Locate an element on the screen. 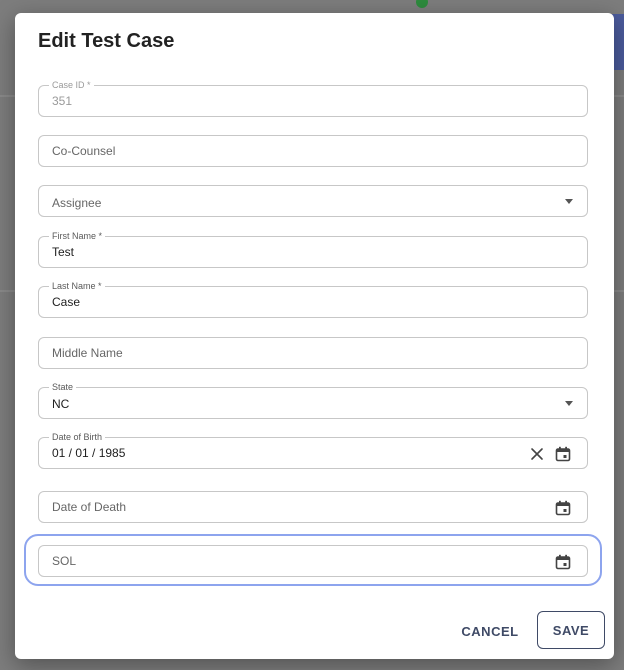 This screenshot has height=670, width=624. background-status-dot is located at coordinates (422, 4).